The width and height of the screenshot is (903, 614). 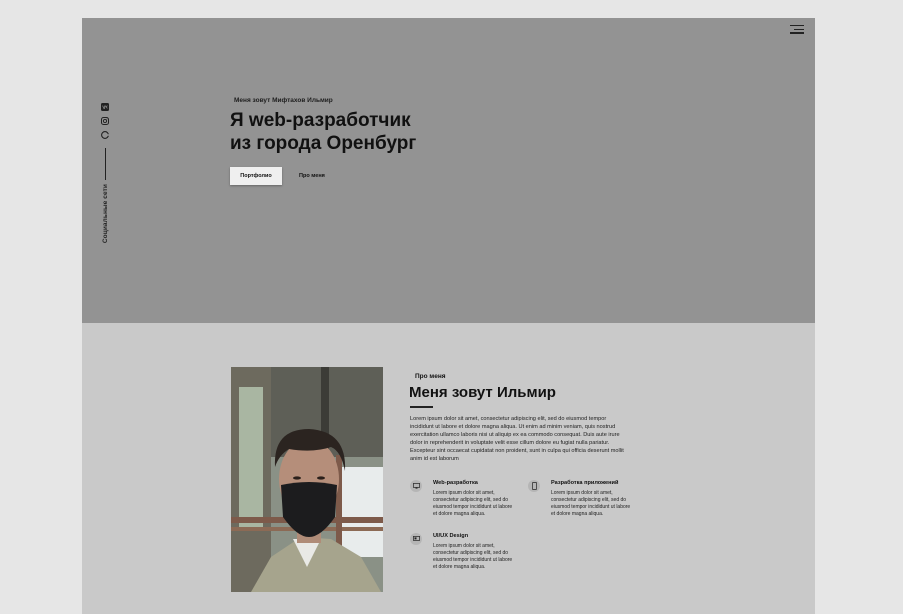 What do you see at coordinates (323, 143) in the screenshot?
I see `headline-line-2: из города Оренбург` at bounding box center [323, 143].